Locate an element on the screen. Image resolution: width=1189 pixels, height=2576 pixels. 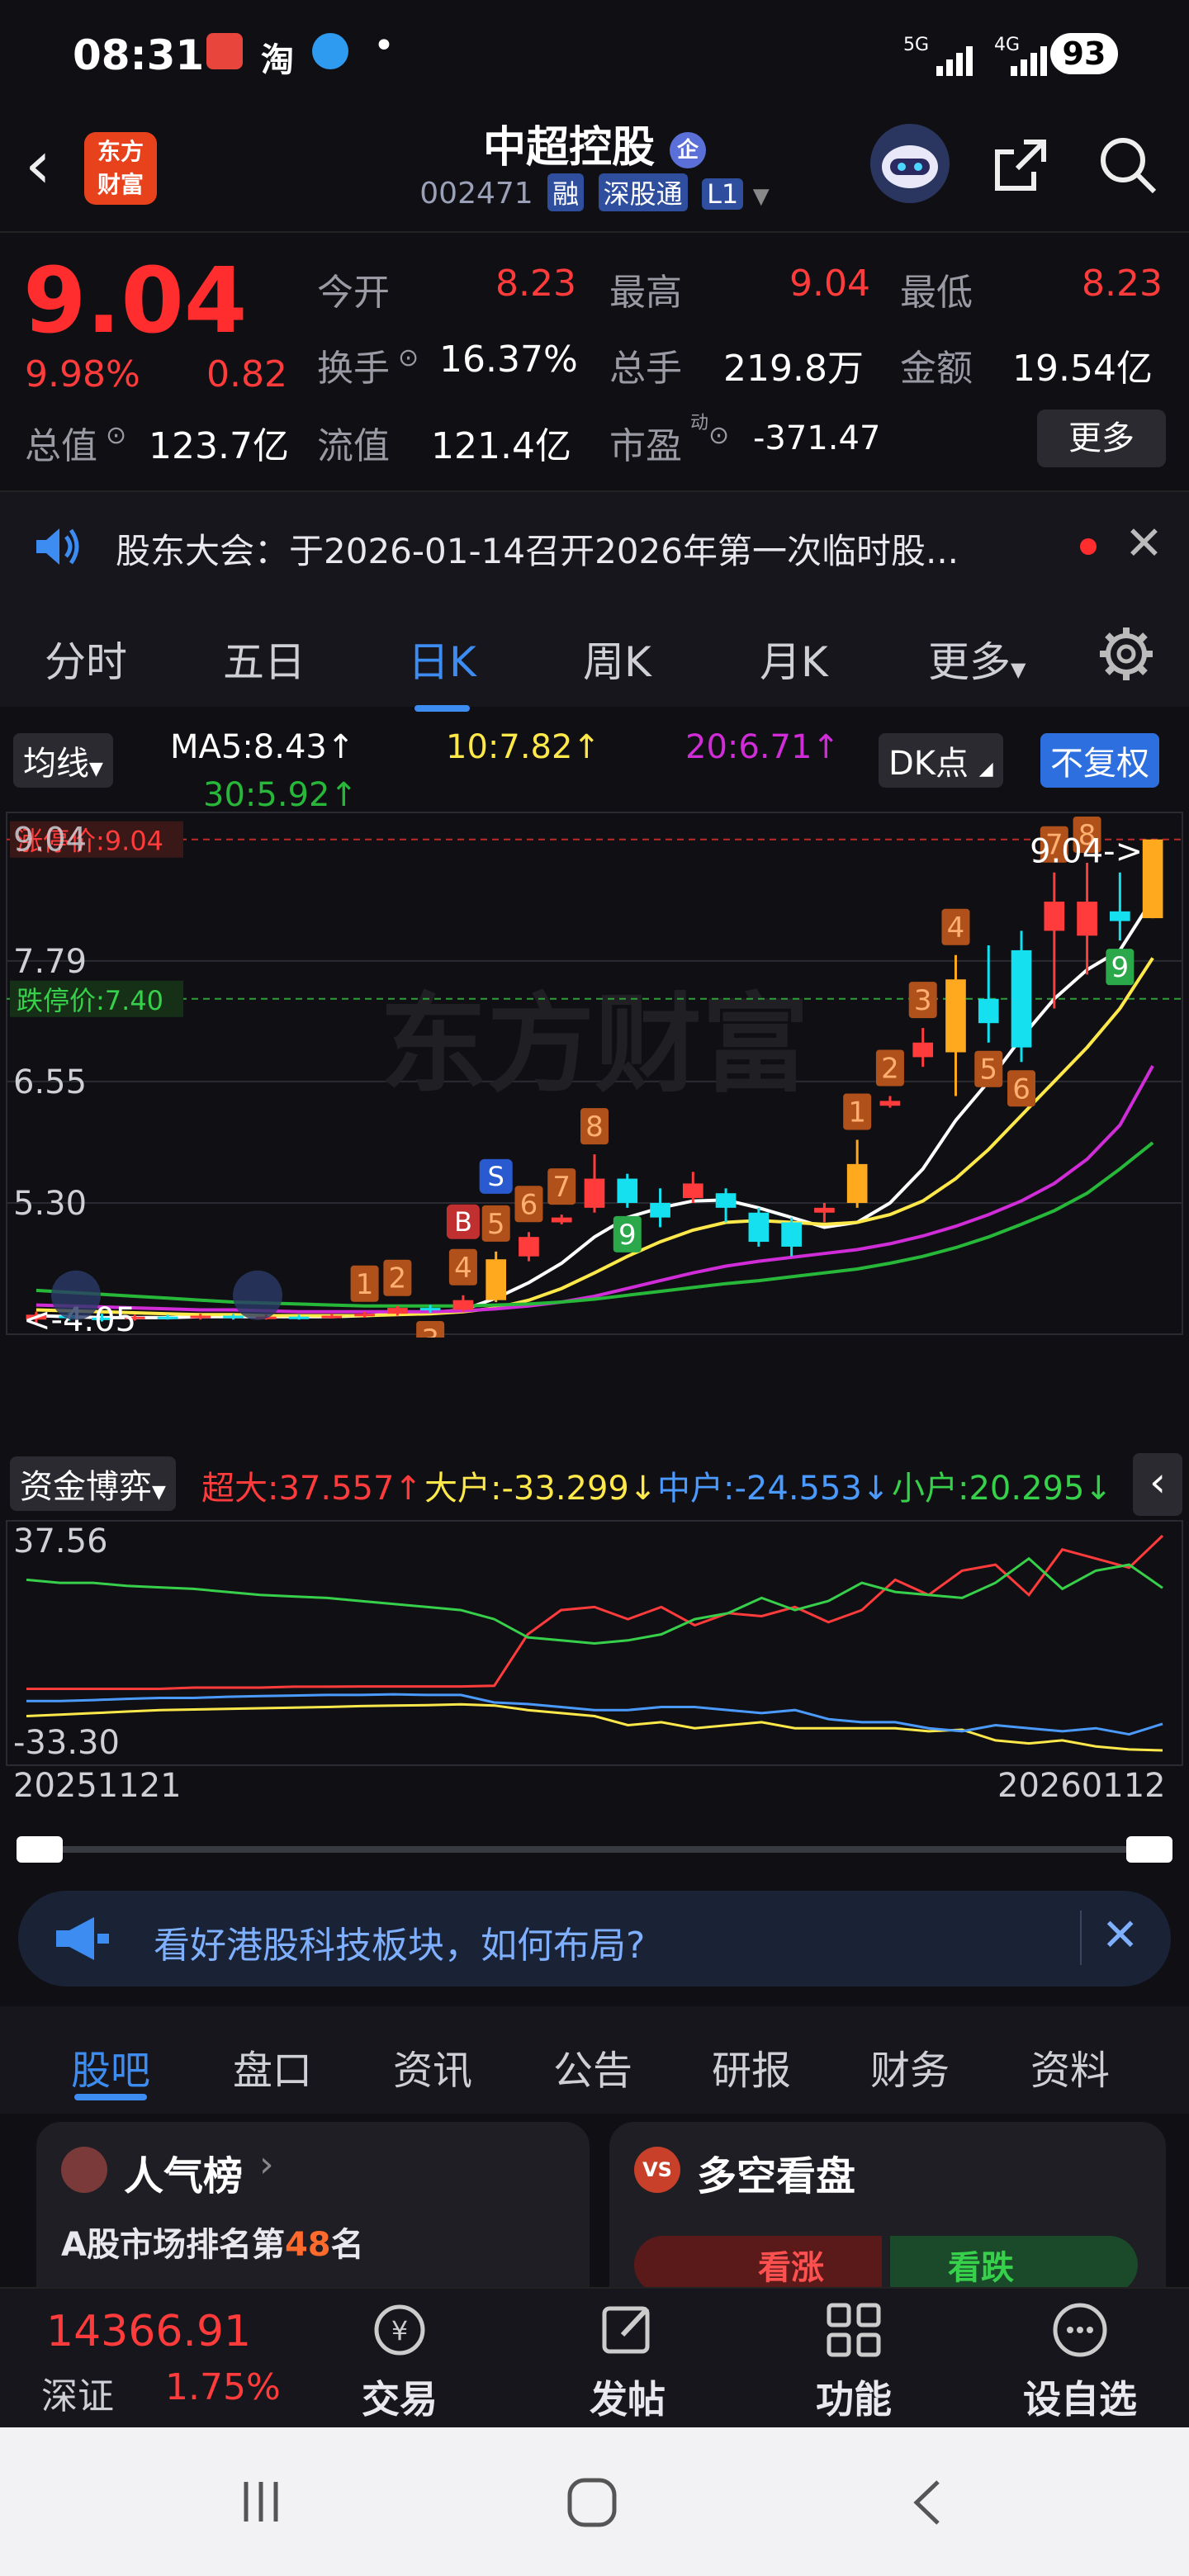
amount-value: 19.54亿 is located at coordinates (1082, 369).